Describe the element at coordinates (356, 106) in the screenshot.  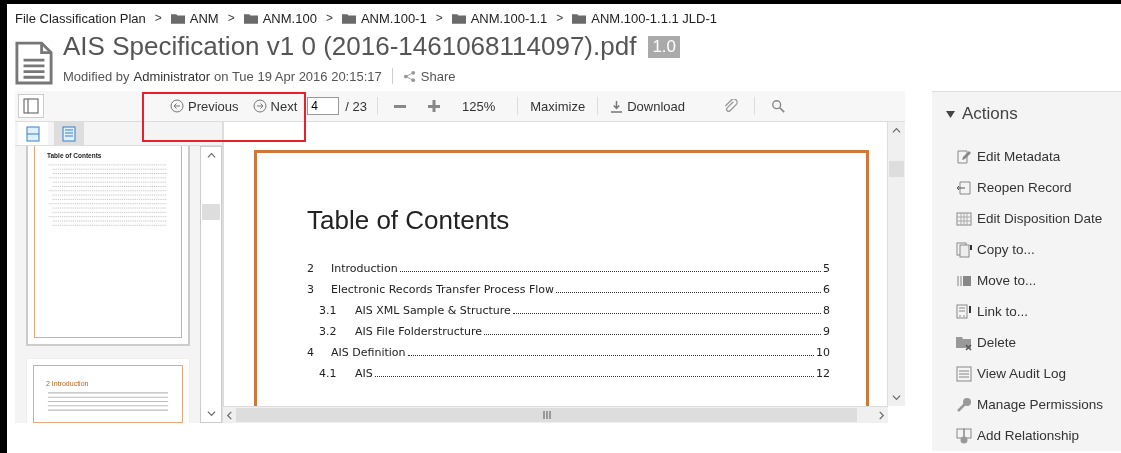
I see `page-total: / 23` at that location.